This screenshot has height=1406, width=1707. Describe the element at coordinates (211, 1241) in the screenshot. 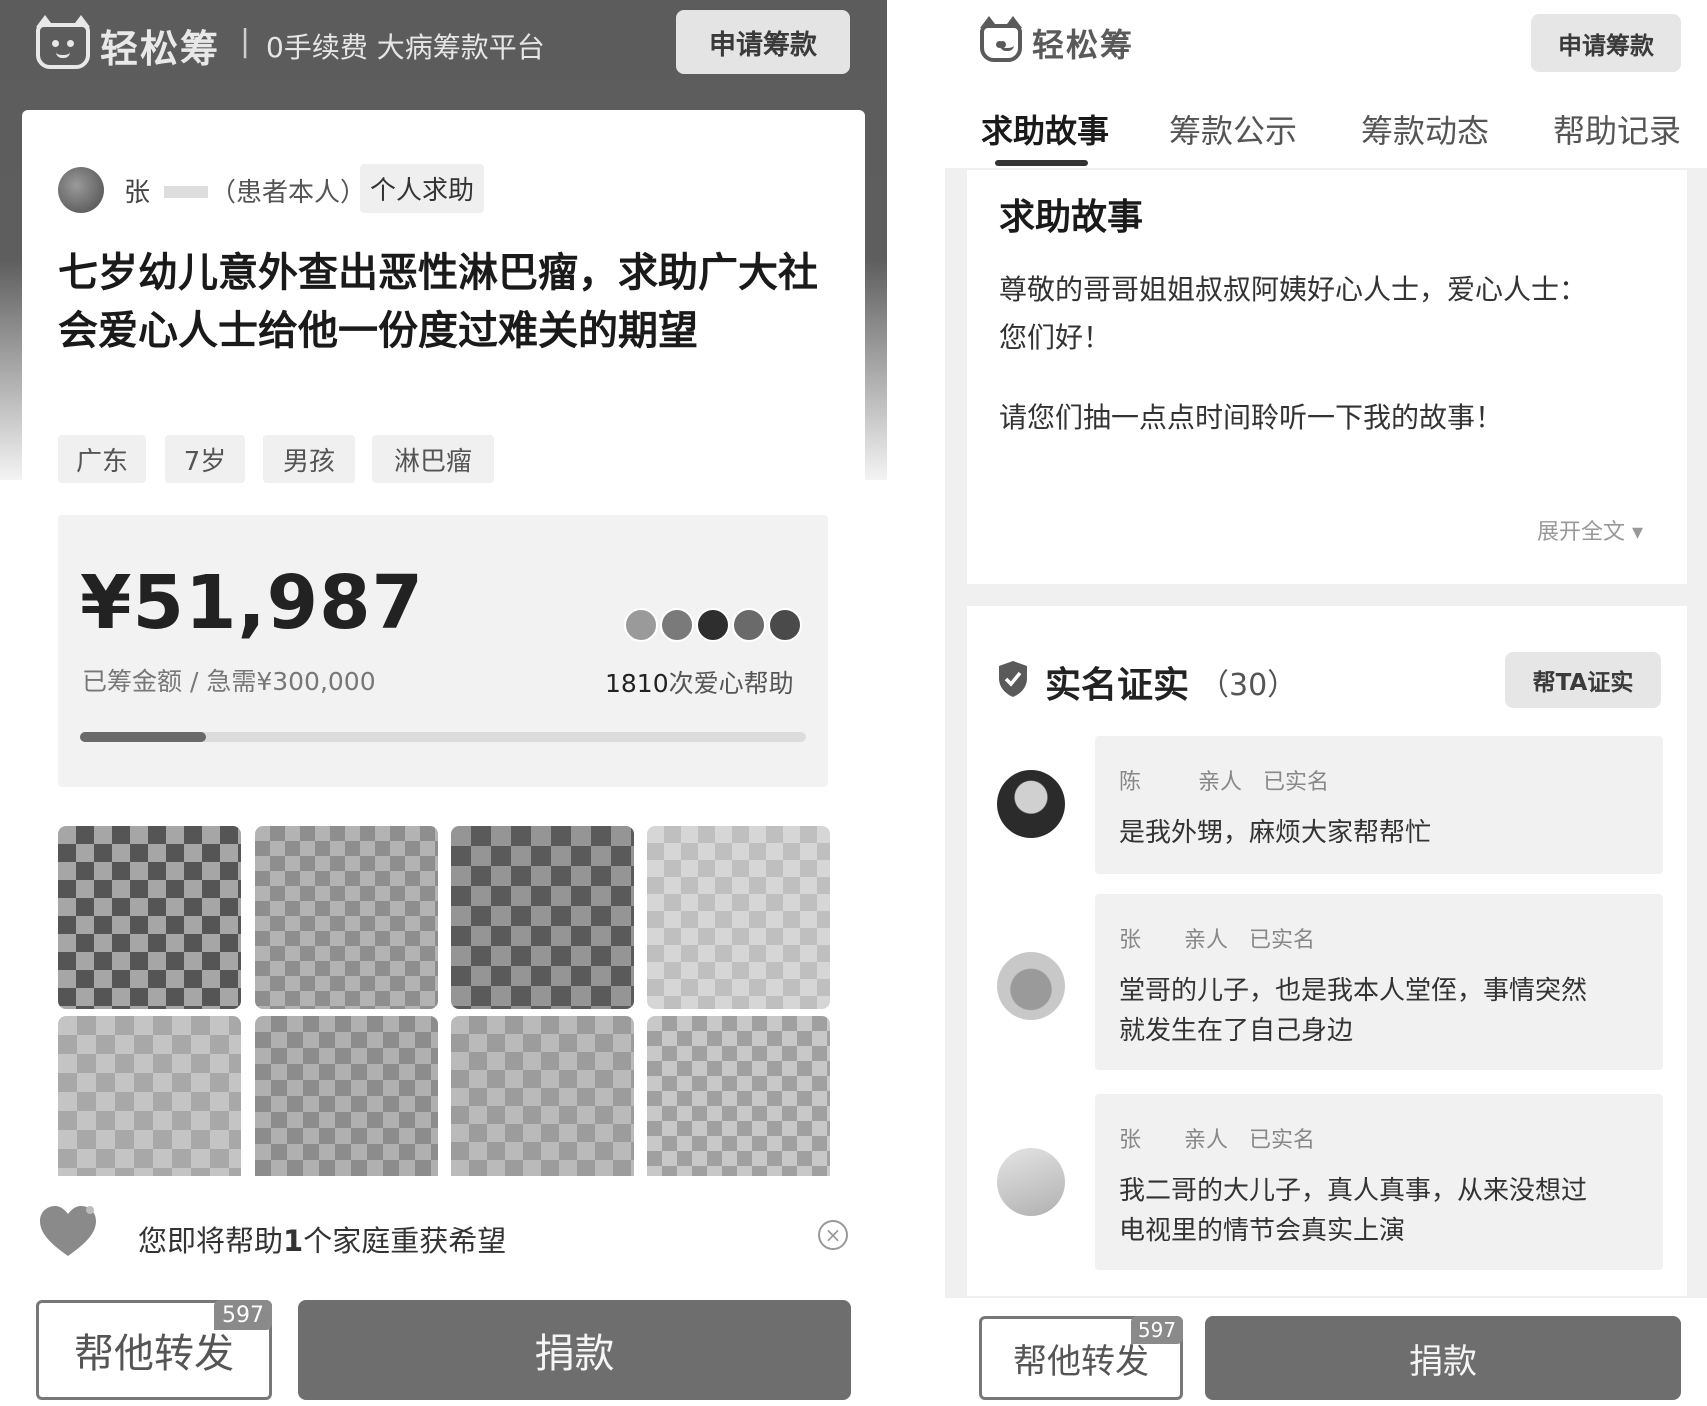

I see `banner-pre: 您即将帮助` at that location.